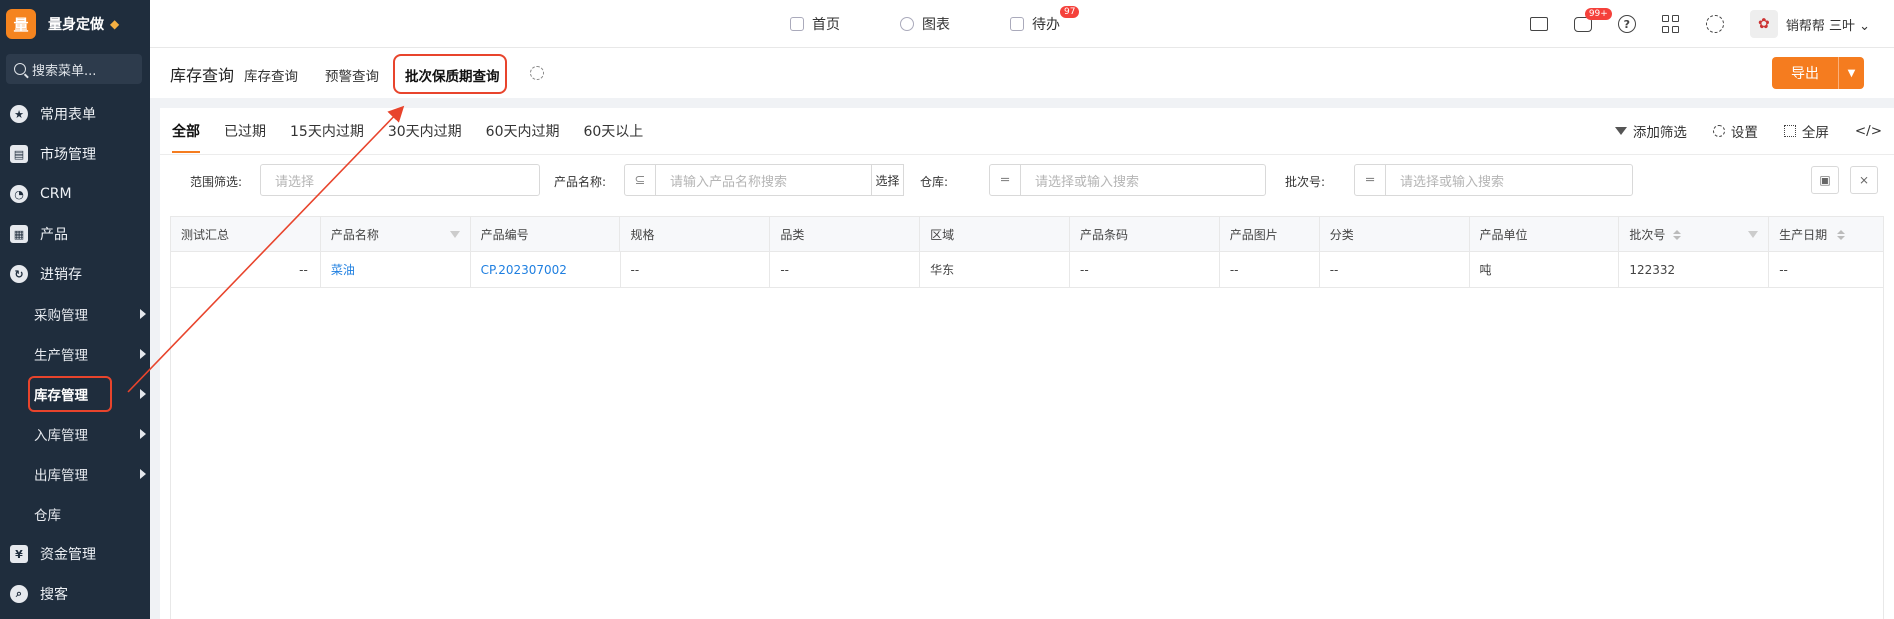  I want to click on range-filter-placeholder: 请选择, so click(295, 182).